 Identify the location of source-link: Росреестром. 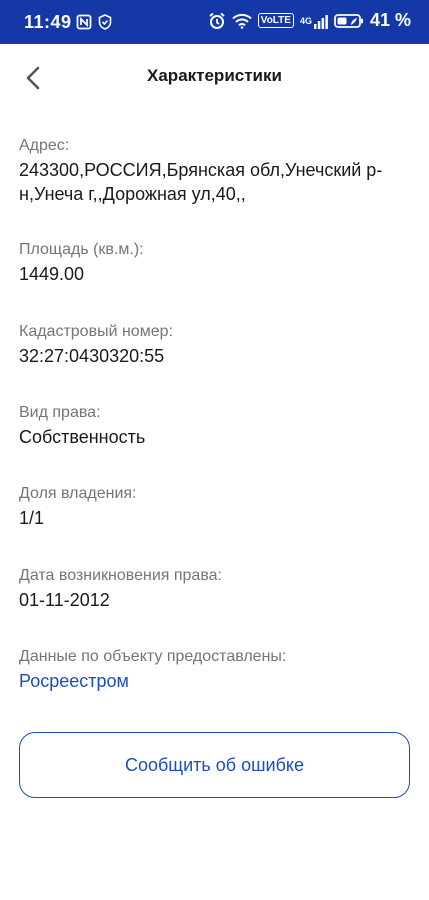
(152, 681).